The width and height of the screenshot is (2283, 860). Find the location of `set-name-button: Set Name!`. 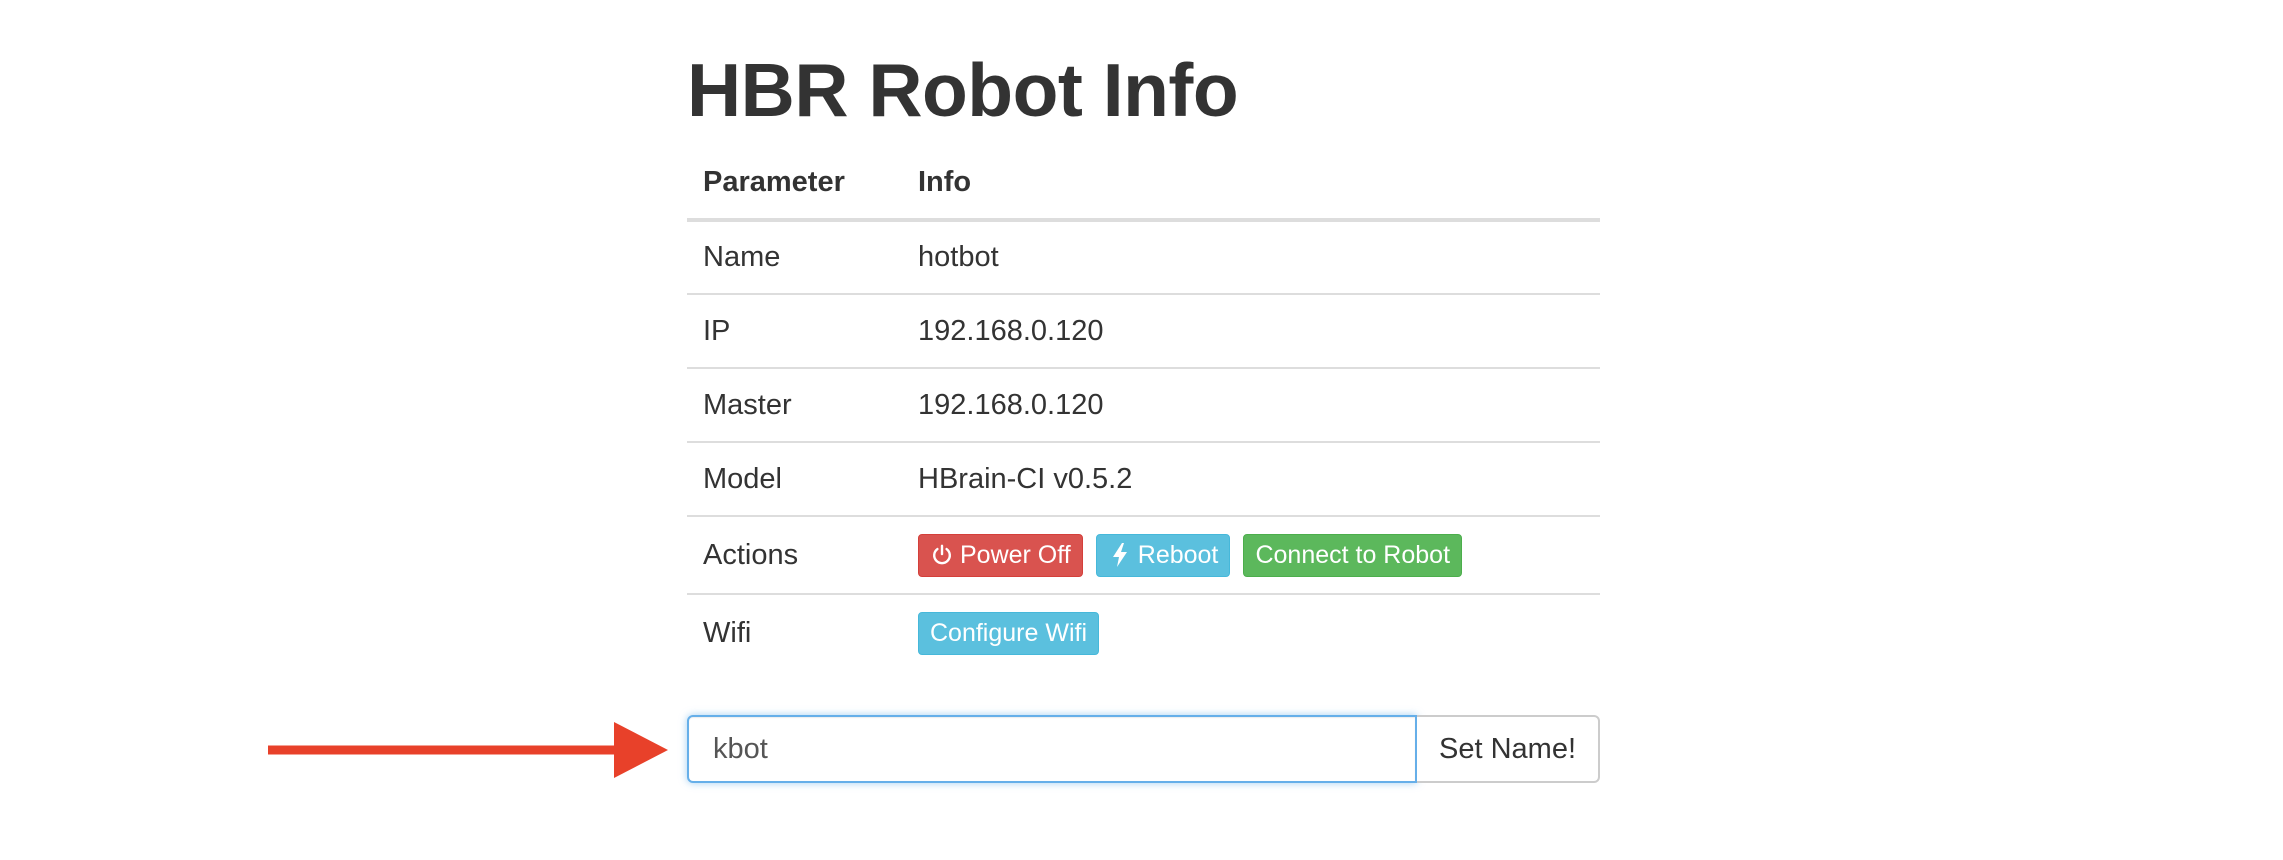

set-name-button: Set Name! is located at coordinates (1508, 749).